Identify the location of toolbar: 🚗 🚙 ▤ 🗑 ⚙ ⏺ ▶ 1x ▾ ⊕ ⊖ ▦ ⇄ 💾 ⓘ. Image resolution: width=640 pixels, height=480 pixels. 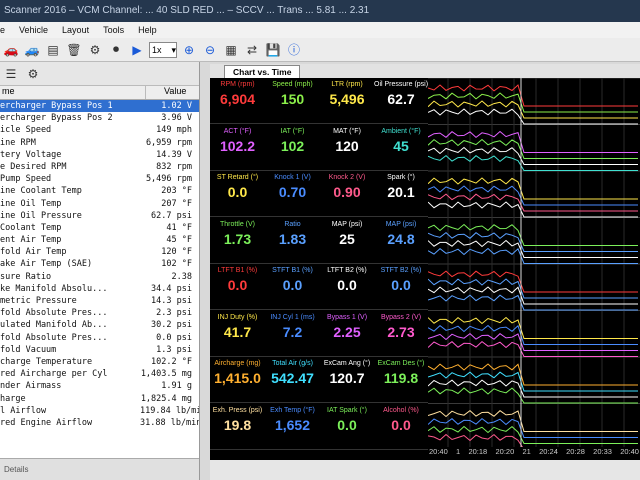
(320, 50).